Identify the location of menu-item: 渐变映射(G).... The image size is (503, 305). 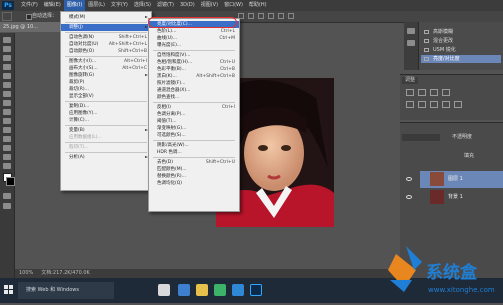
(194, 128).